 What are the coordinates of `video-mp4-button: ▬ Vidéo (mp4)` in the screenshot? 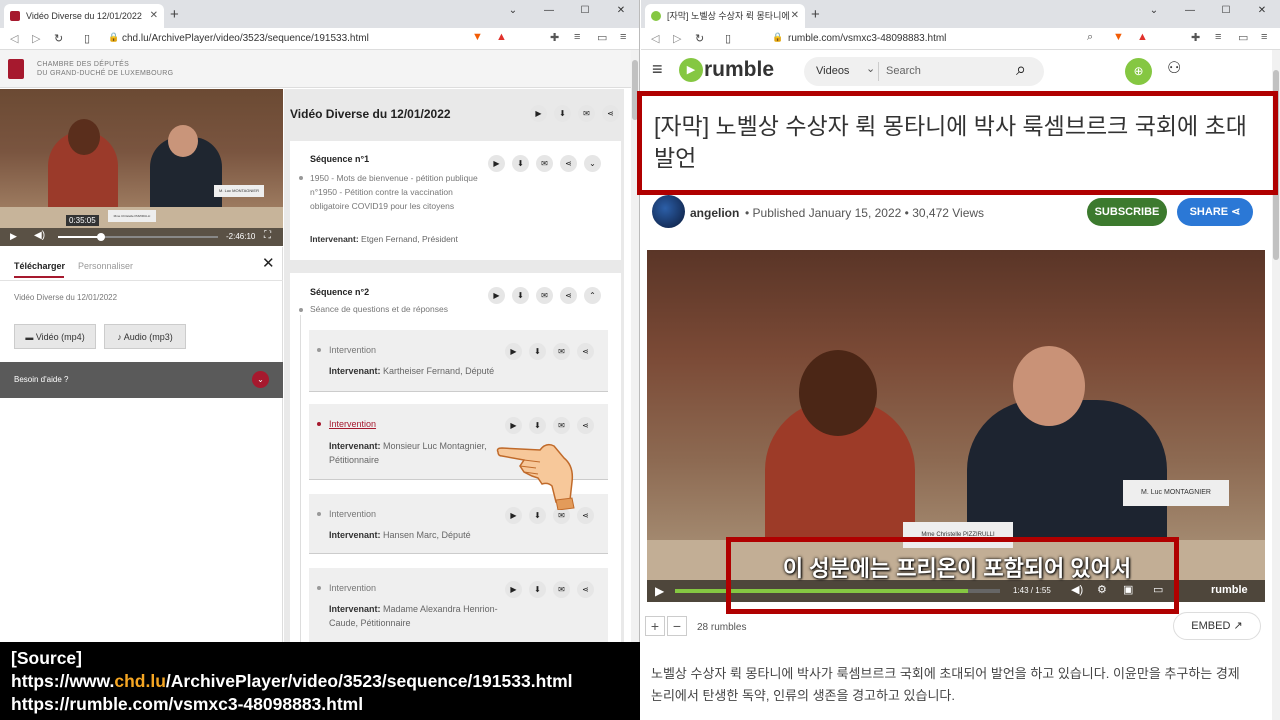 It's located at (55, 336).